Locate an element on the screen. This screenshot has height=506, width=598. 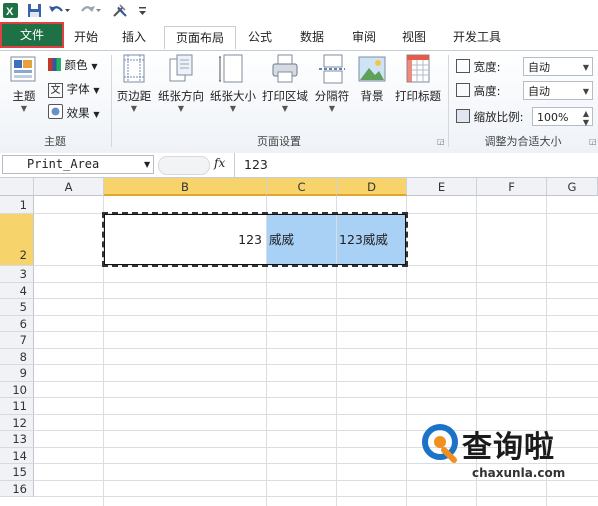
watermark-domain: chaxunla.com is located at coordinates (519, 473).